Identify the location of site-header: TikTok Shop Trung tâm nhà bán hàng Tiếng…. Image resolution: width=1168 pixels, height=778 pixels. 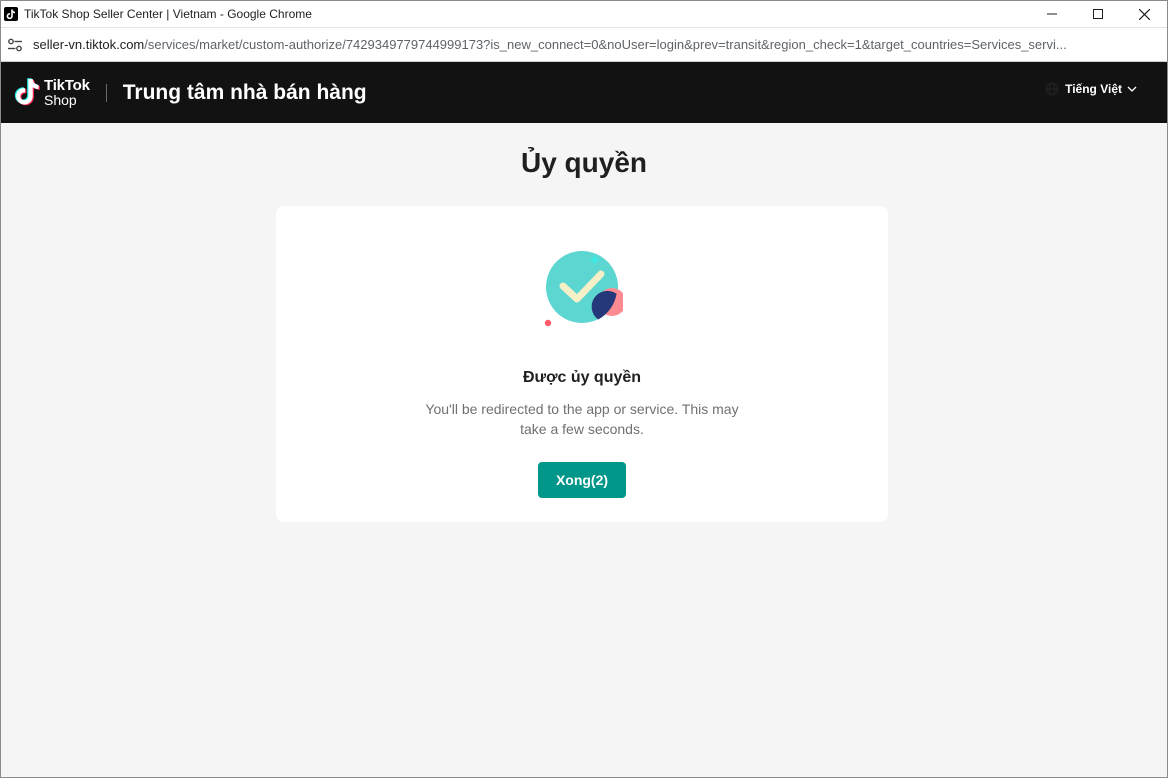
(584, 92).